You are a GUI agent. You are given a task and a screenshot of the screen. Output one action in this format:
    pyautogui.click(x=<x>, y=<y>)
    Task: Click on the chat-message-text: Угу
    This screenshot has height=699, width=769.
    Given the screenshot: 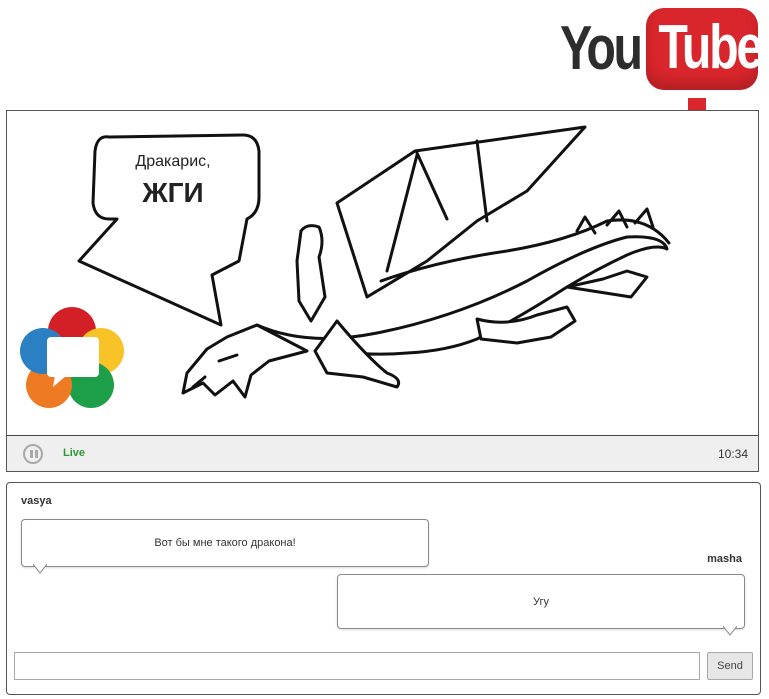 What is the action you would take?
    pyautogui.click(x=540, y=601)
    